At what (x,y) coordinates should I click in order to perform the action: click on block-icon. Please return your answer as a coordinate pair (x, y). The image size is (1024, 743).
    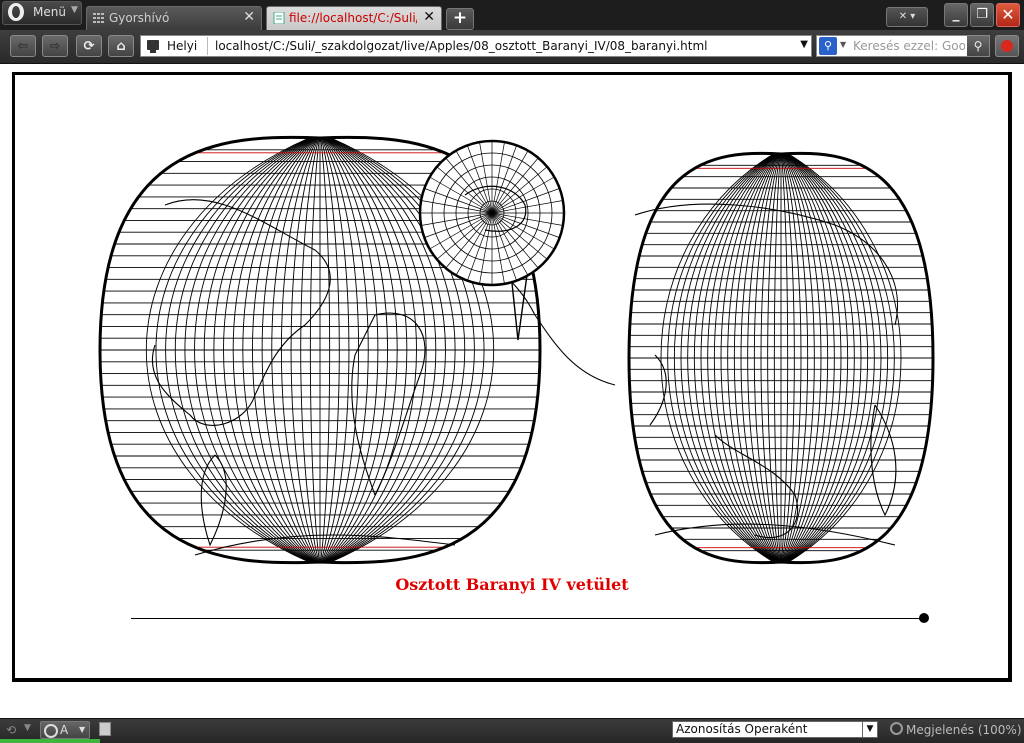
    Looking at the image, I should click on (51, 731).